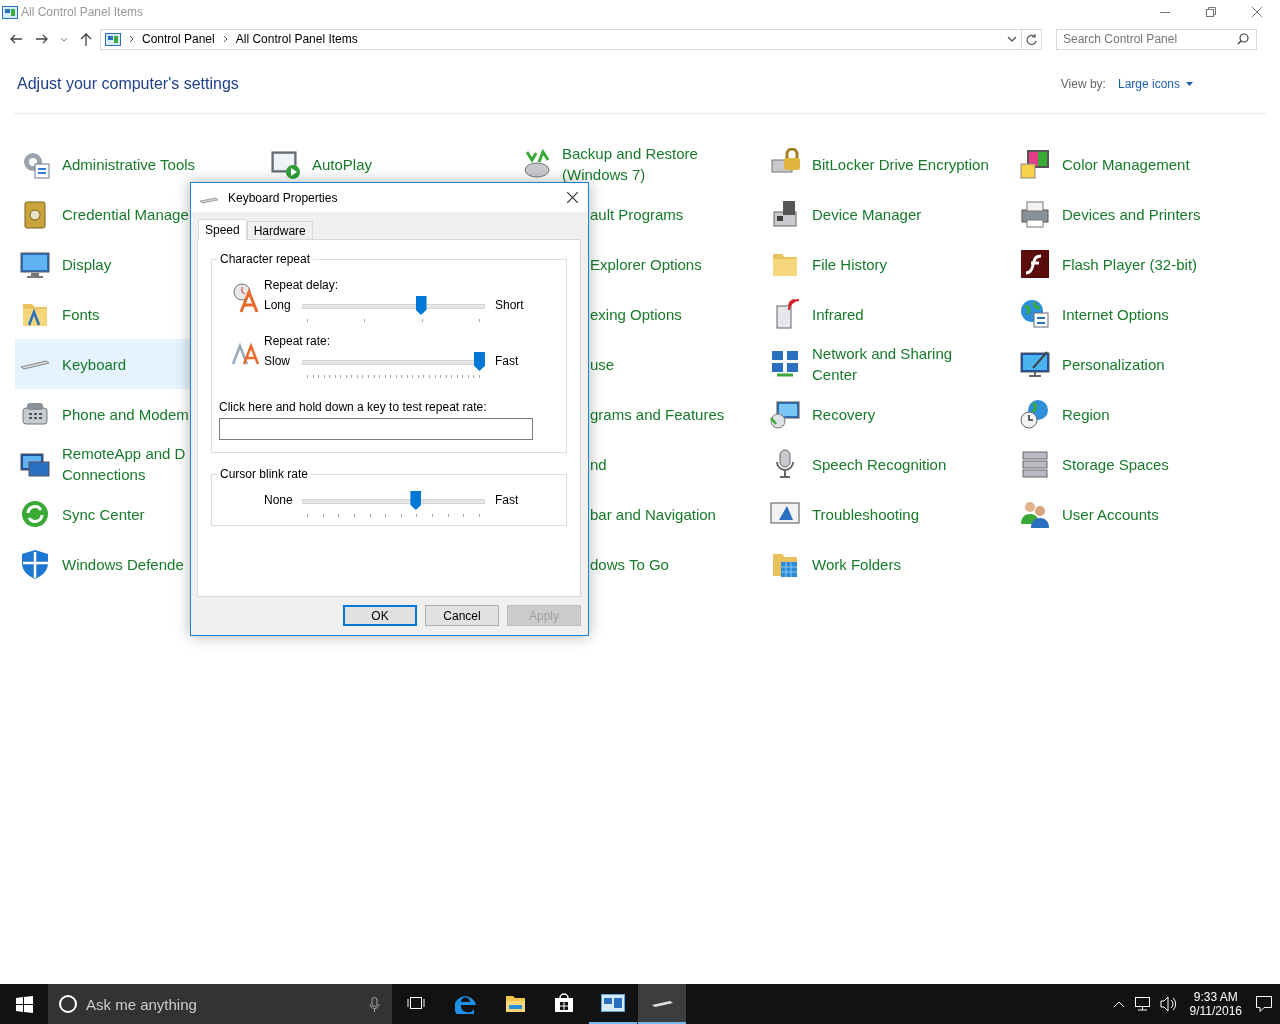 This screenshot has width=1280, height=1024. I want to click on address-bar: Control Panel All Control Panel Items, so click(561, 39).